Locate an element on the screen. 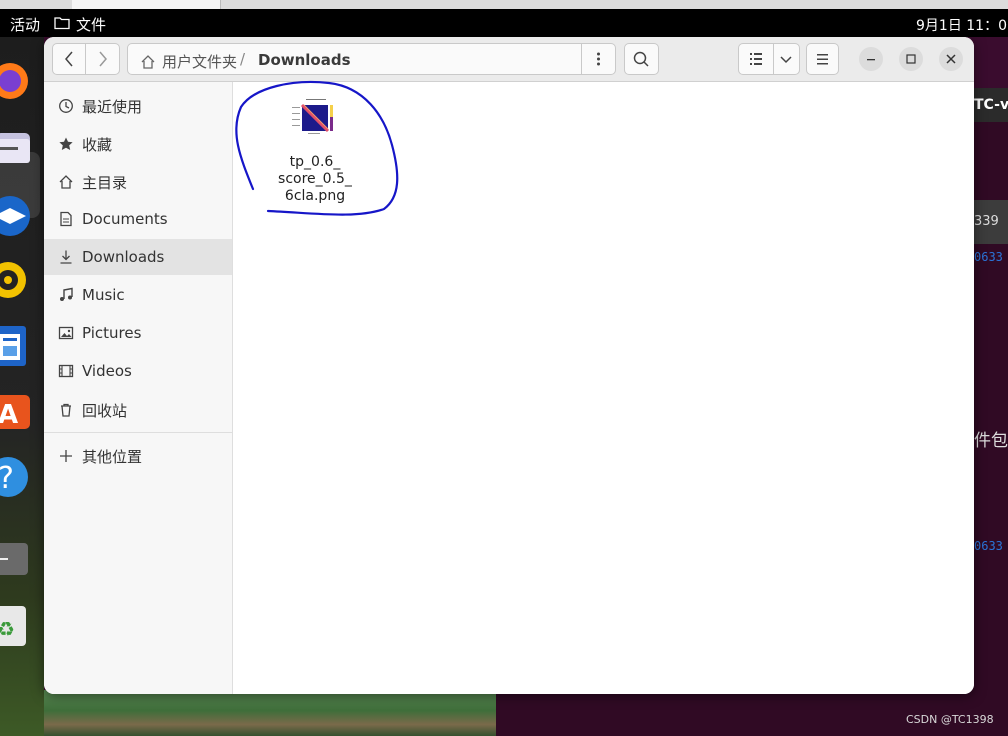 The height and width of the screenshot is (736, 1008). sidebar-item-label: Downloads is located at coordinates (123, 257).